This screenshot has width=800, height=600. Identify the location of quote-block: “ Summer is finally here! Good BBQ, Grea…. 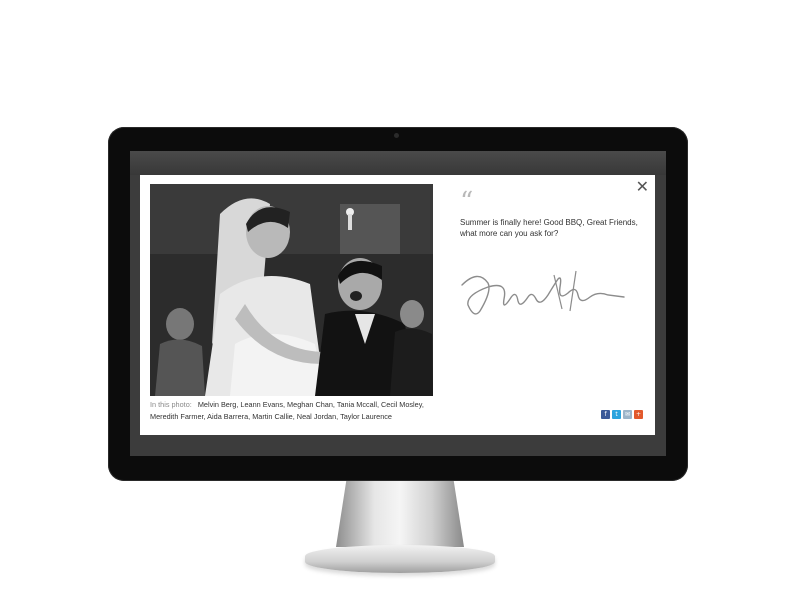
(550, 213).